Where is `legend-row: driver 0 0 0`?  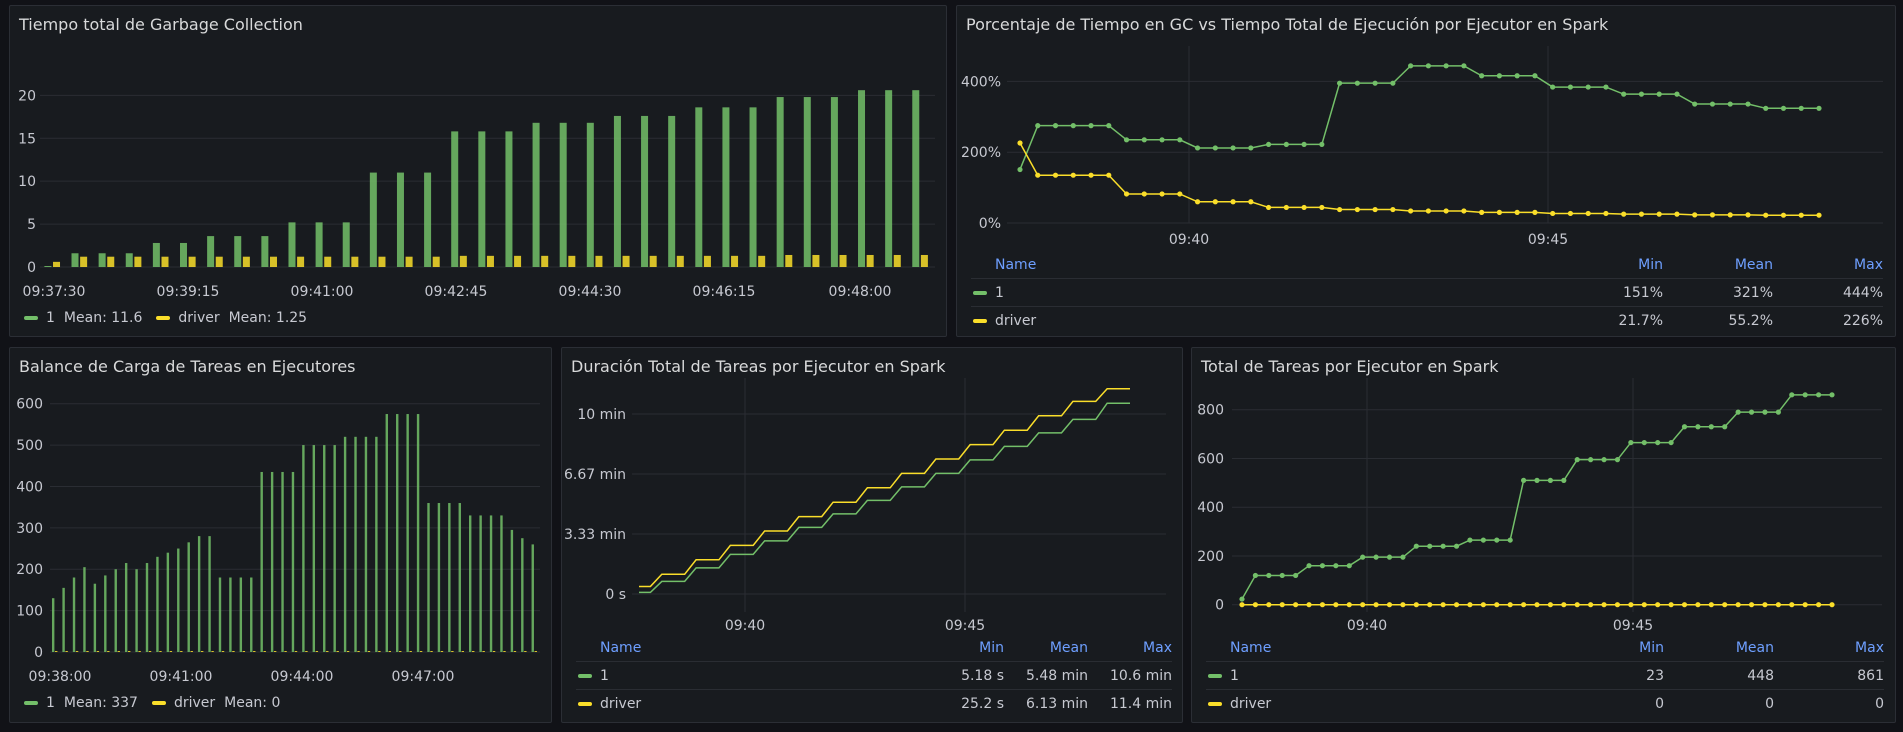 legend-row: driver 0 0 0 is located at coordinates (1545, 703).